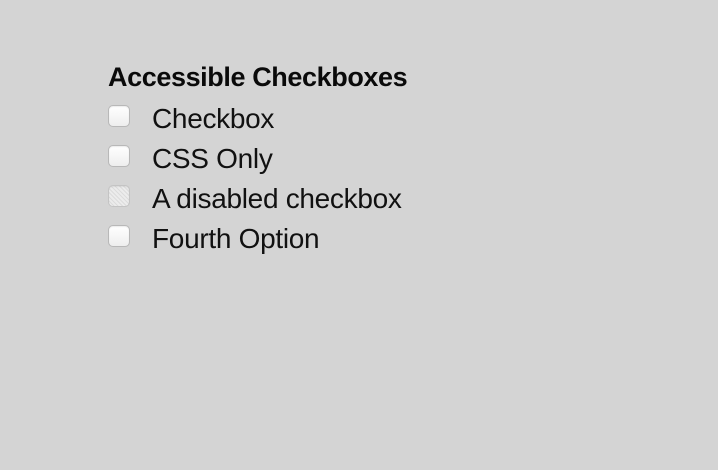 This screenshot has height=470, width=718. I want to click on checkbox-label: A disabled checkbox, so click(277, 198).